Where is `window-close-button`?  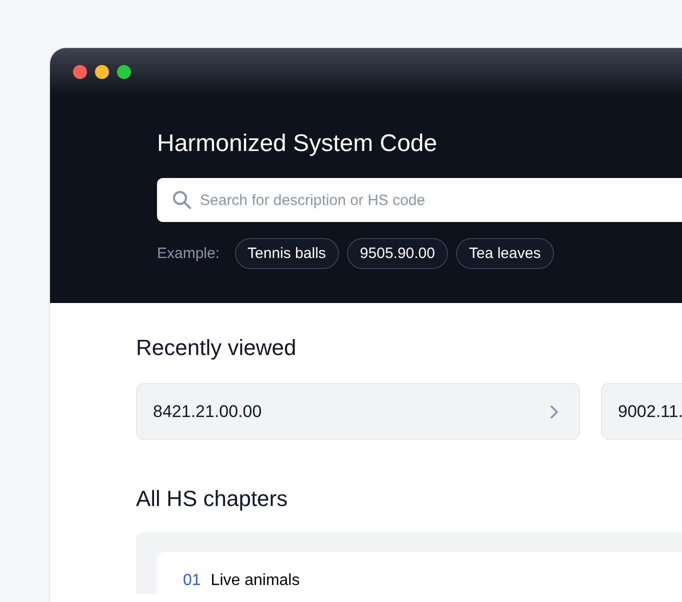
window-close-button is located at coordinates (80, 72).